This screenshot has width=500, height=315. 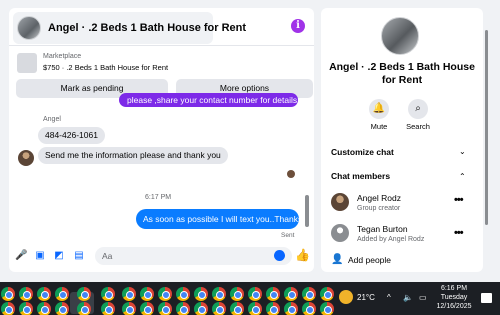 What do you see at coordinates (71, 135) in the screenshot?
I see `incoming-message-phone: 484-426-1061` at bounding box center [71, 135].